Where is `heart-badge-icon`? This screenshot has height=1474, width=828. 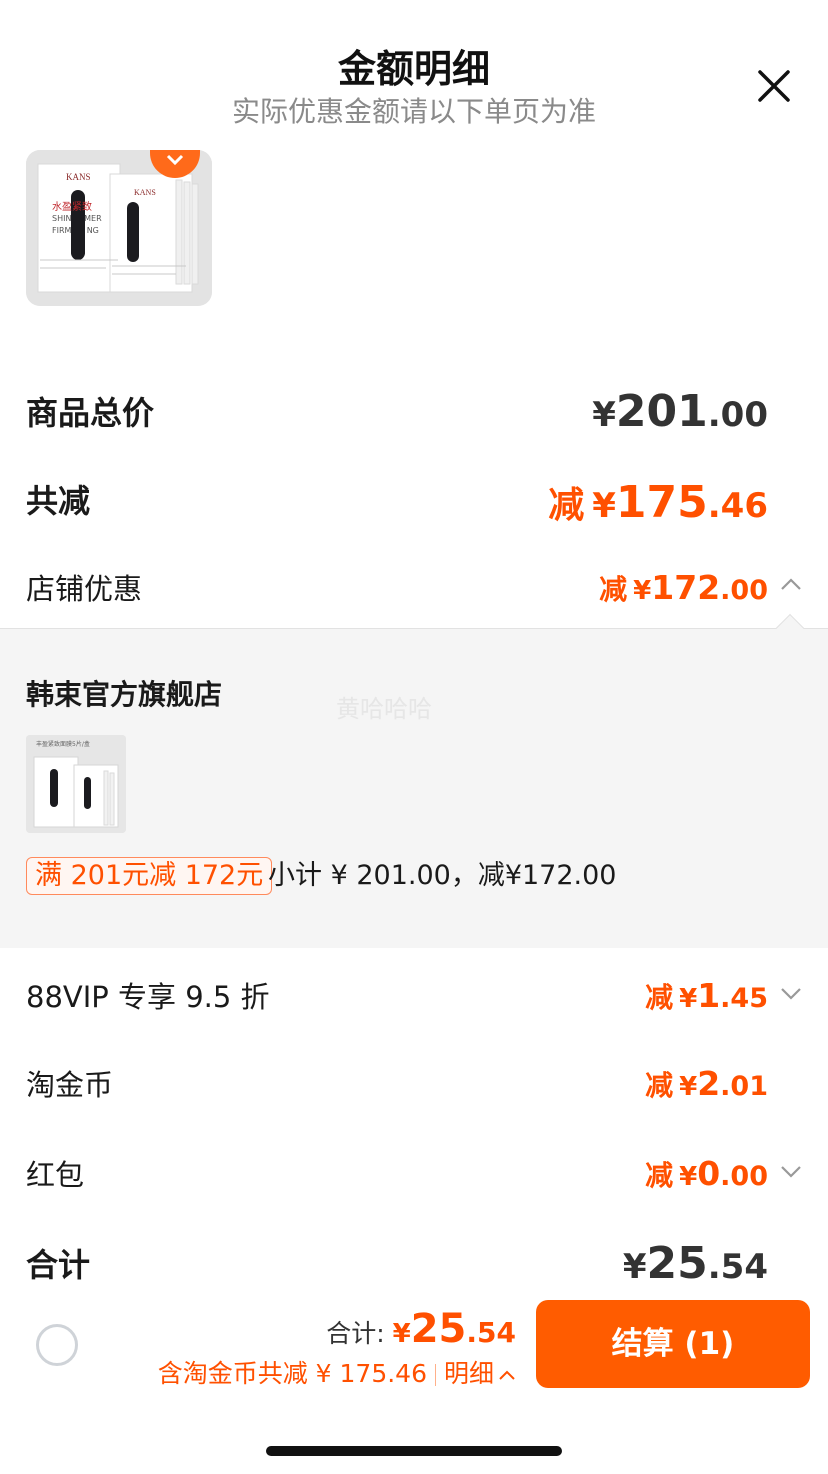 heart-badge-icon is located at coordinates (175, 164).